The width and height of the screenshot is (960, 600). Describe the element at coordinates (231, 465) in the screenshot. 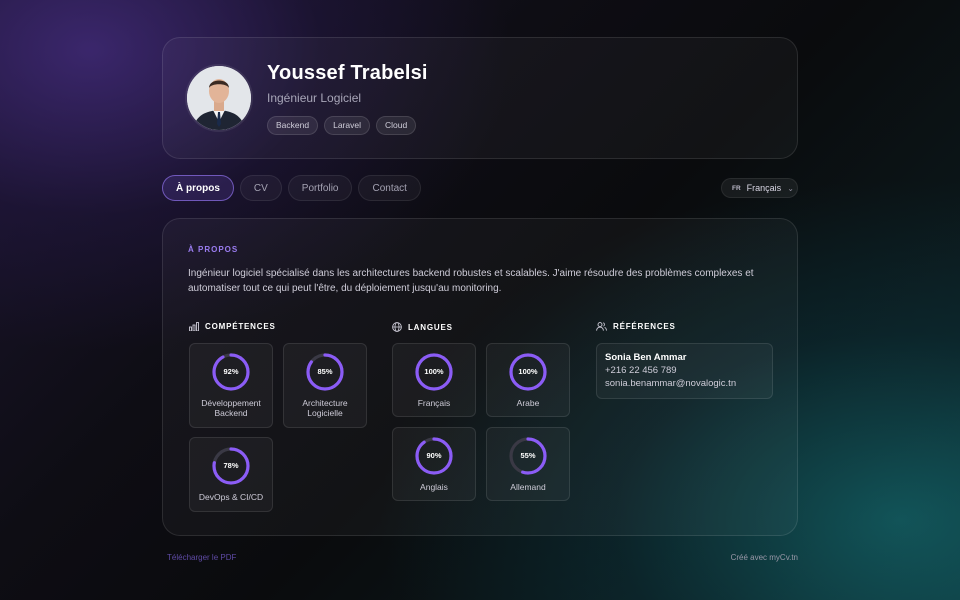

I see `progress-value: 78%` at that location.